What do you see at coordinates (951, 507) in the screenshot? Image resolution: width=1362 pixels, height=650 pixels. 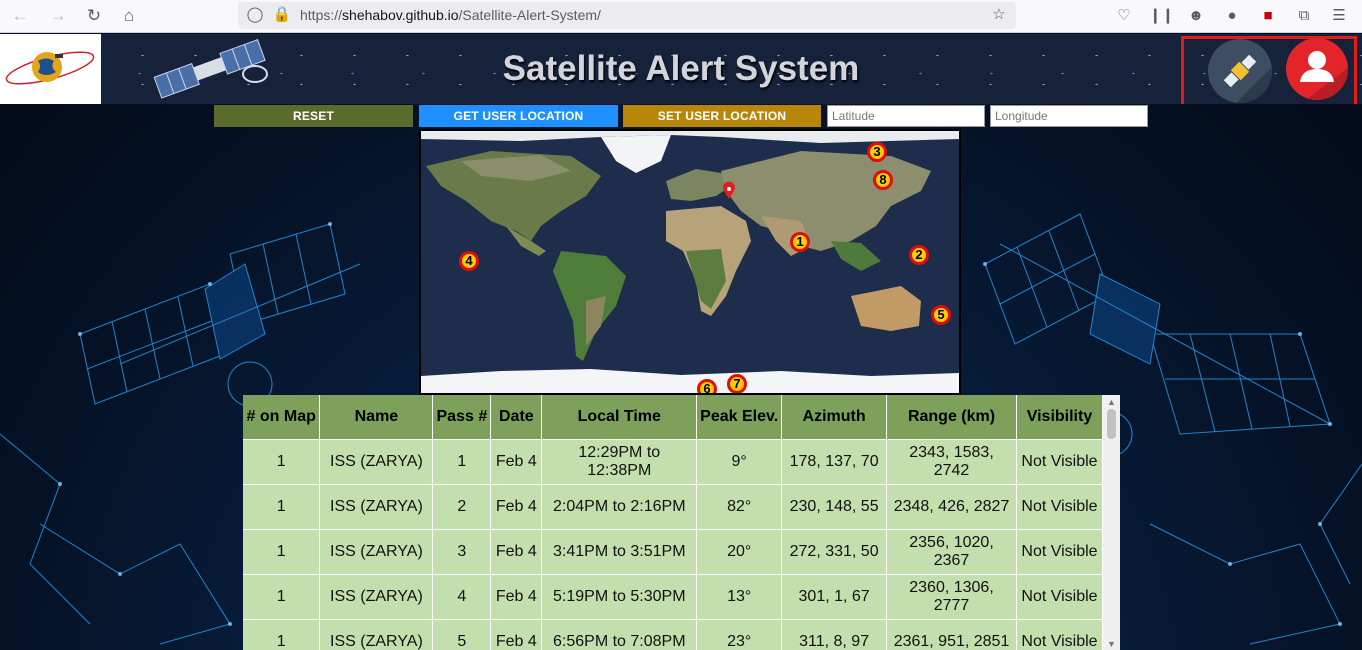 I see `table-cell: 2348, 426, 2827` at bounding box center [951, 507].